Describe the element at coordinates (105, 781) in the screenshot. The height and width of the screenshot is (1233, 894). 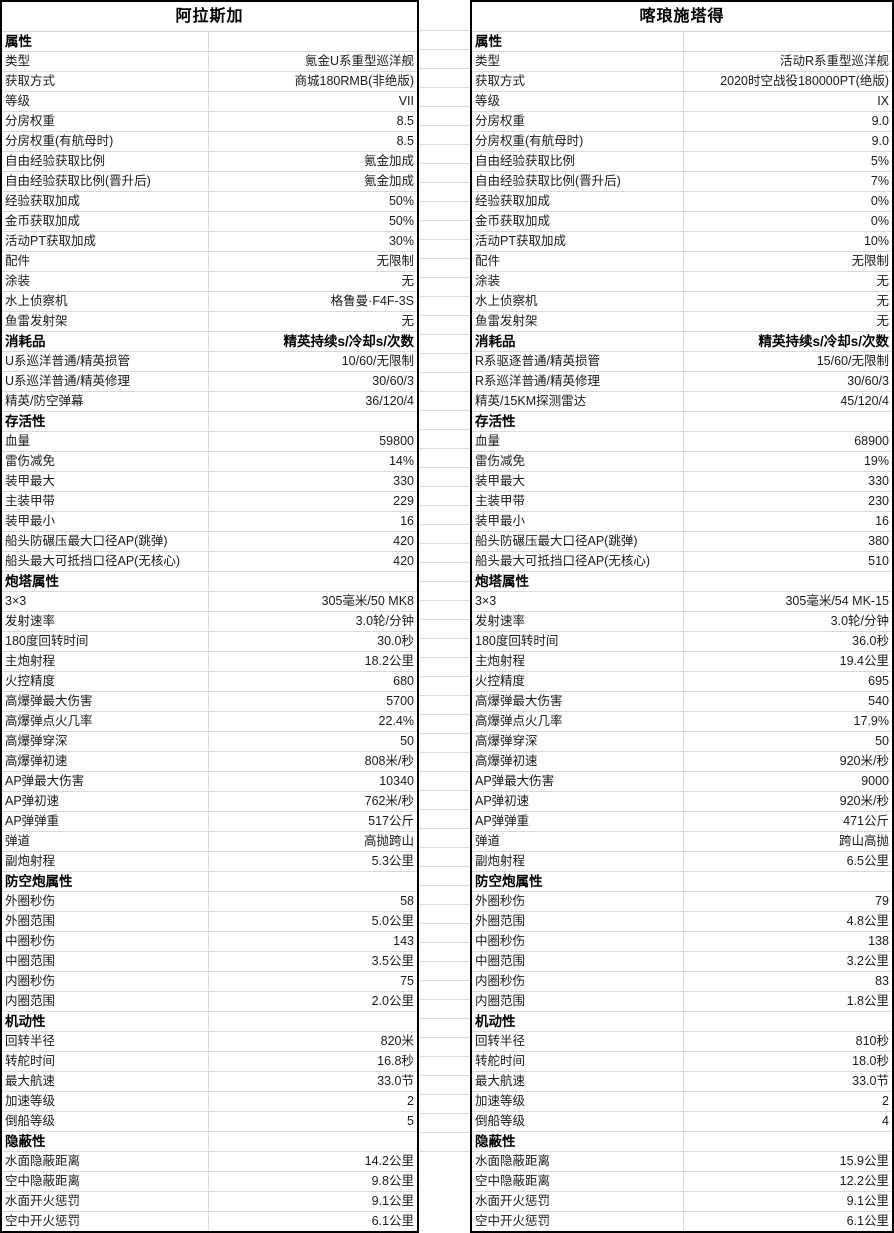
I see `stat-label: AP弹最大伤害` at that location.